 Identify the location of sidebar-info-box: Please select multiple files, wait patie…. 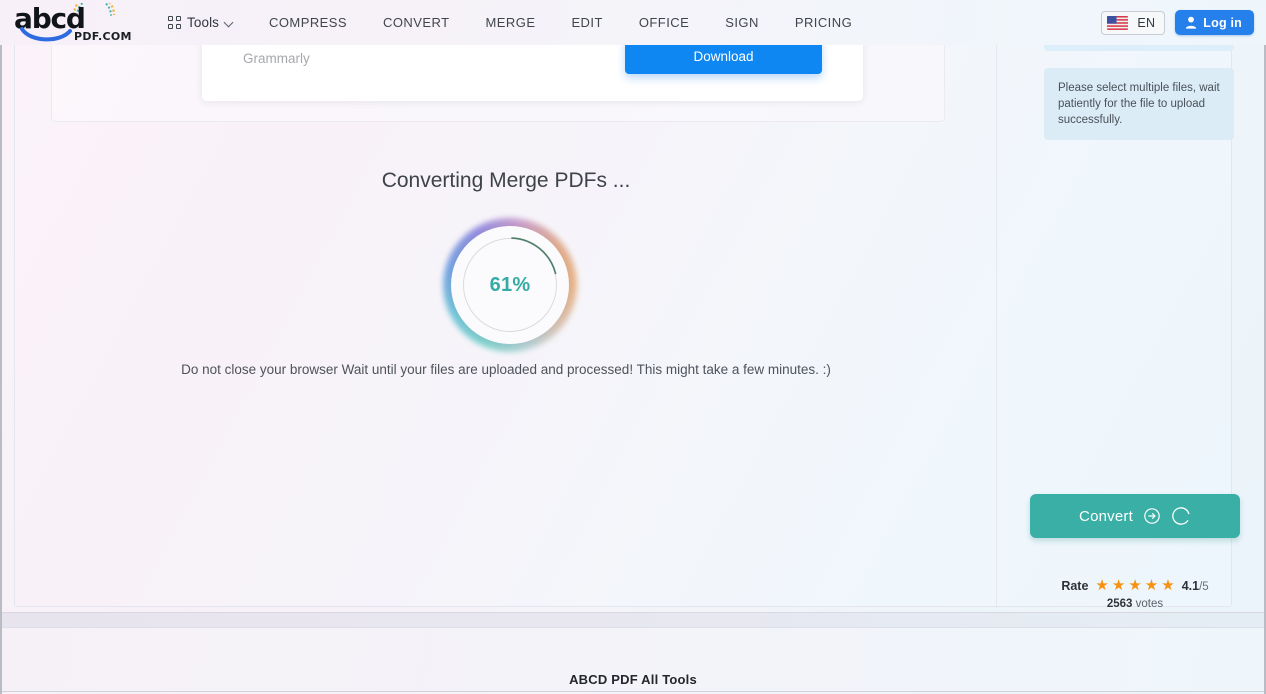
(1139, 104).